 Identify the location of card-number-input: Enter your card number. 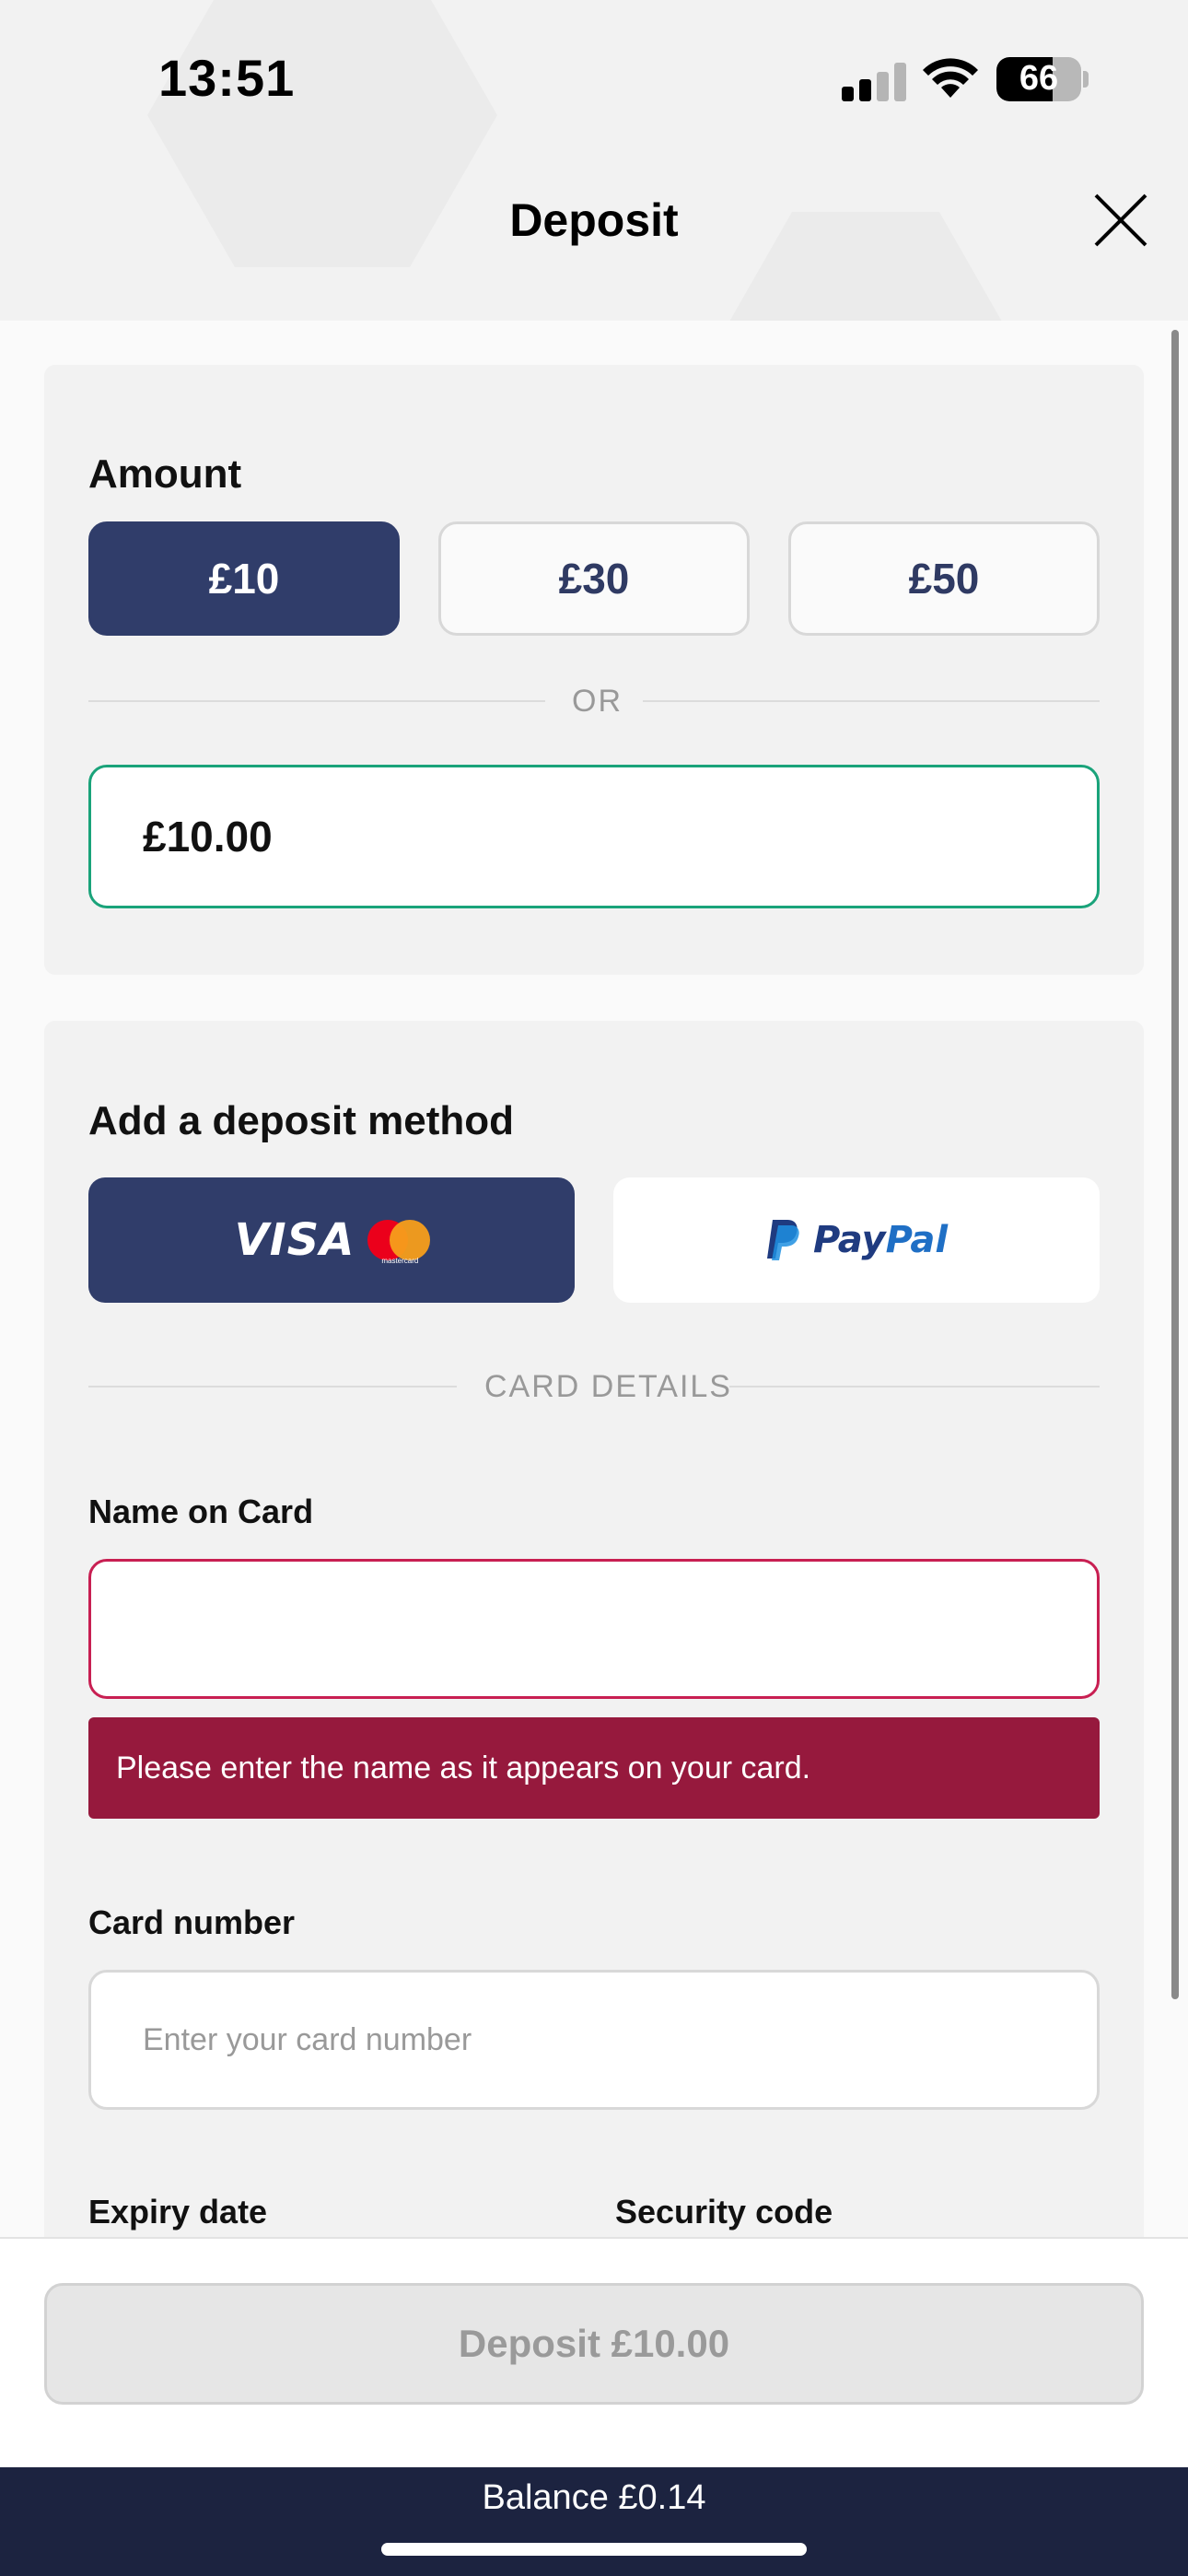
(594, 2040).